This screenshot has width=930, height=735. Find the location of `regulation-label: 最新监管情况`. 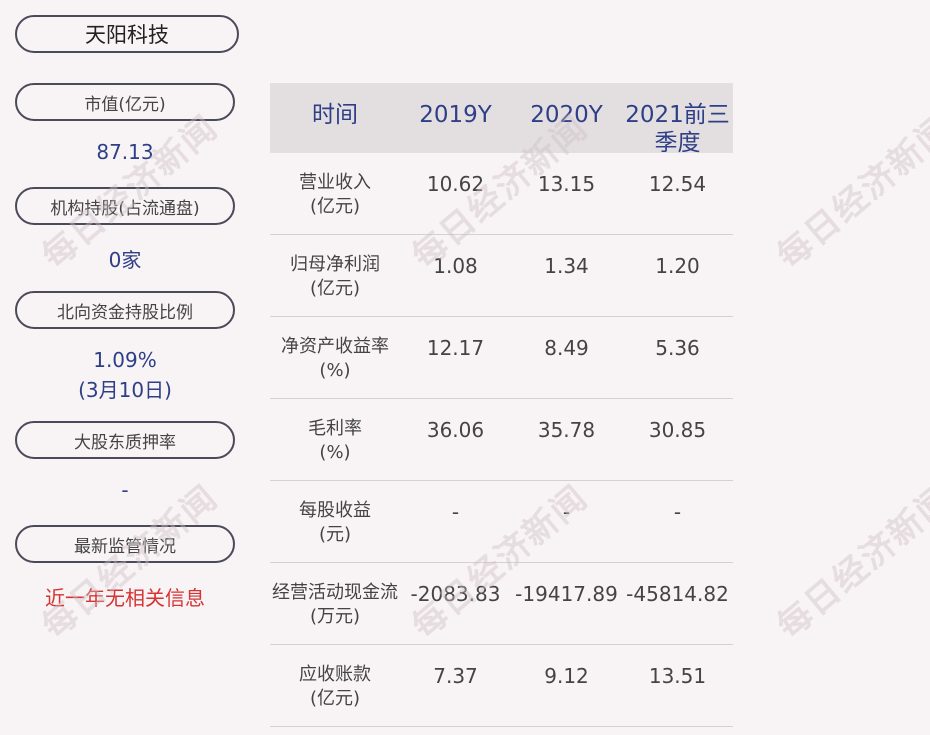

regulation-label: 最新监管情况 is located at coordinates (125, 544).